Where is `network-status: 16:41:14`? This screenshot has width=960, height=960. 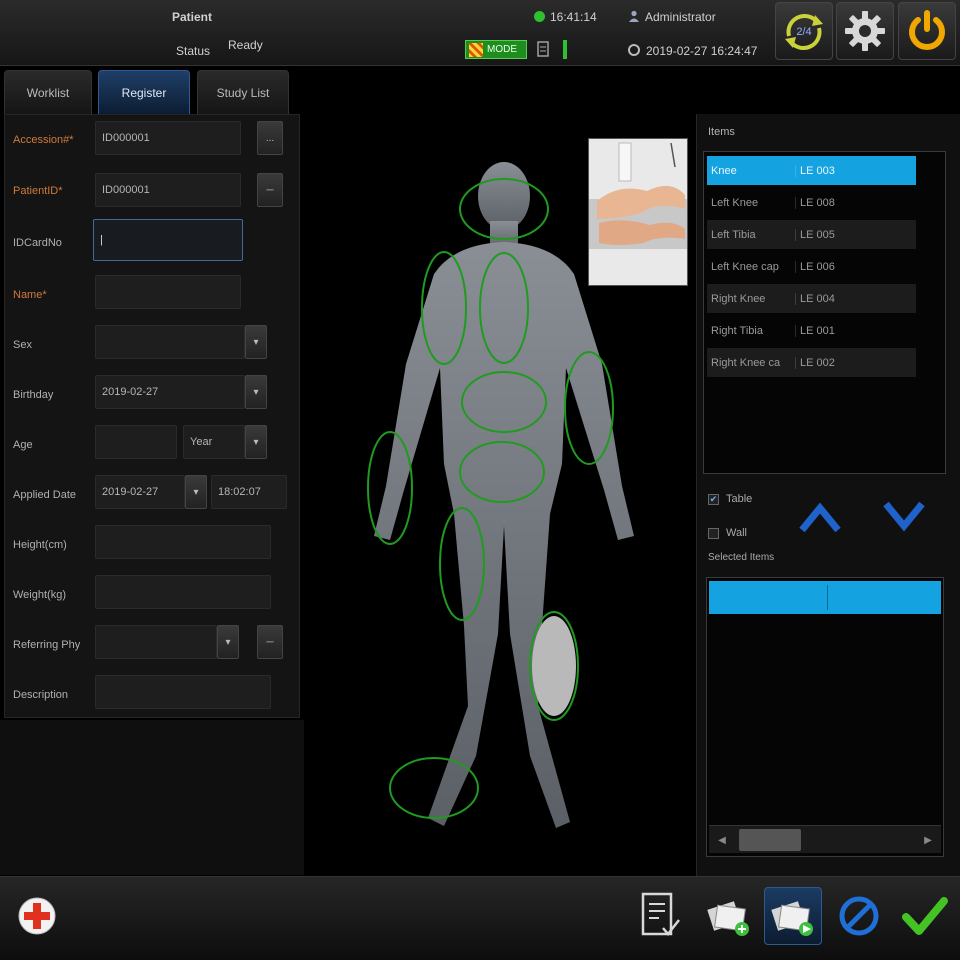
network-status: 16:41:14 is located at coordinates (565, 17).